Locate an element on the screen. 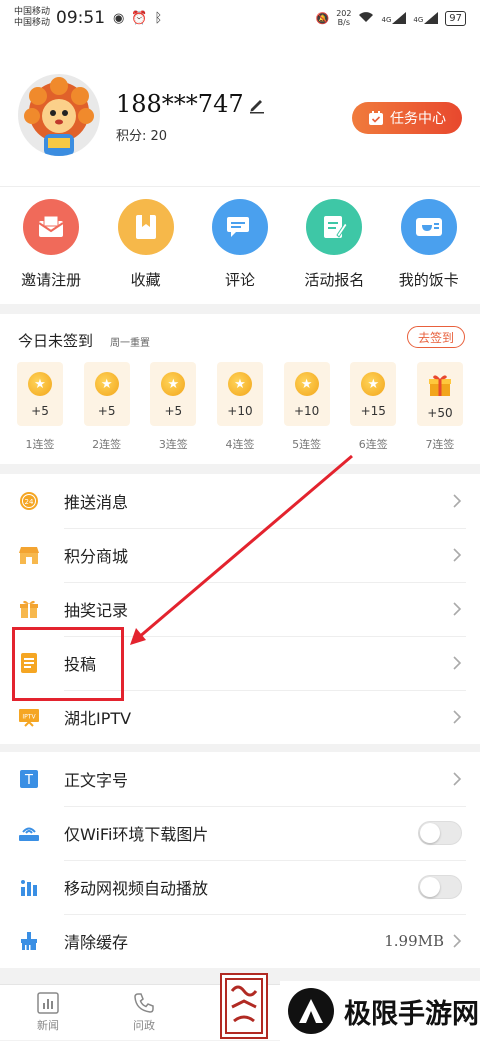  carrier-2: 中国移动 is located at coordinates (32, 23).